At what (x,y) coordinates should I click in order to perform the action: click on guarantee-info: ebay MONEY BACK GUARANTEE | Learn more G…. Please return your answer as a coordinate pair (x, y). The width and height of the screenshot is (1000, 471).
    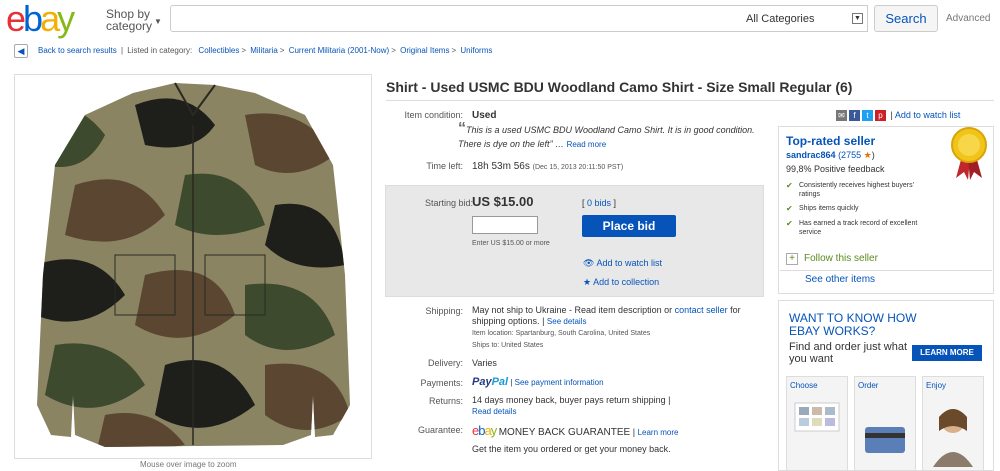
    Looking at the image, I should click on (575, 438).